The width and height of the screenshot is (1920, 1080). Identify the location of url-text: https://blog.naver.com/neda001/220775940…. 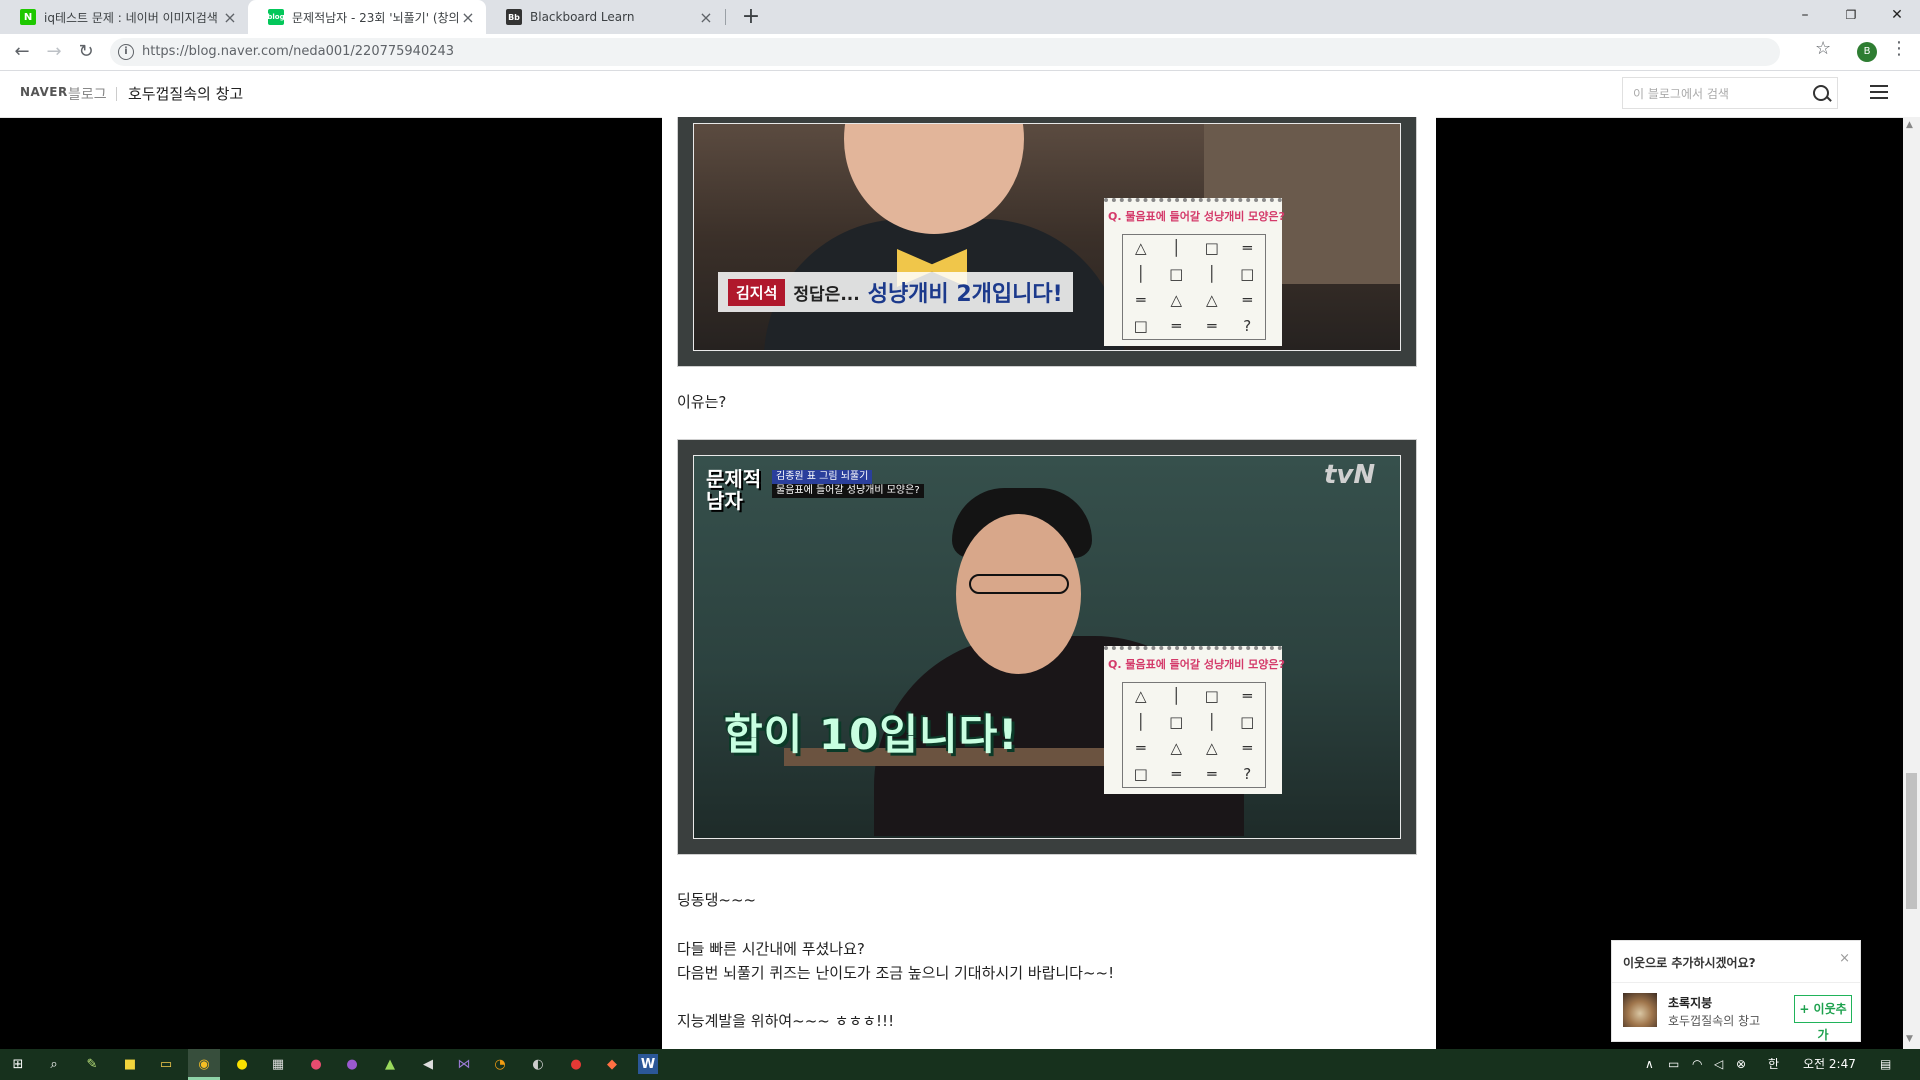
(298, 52).